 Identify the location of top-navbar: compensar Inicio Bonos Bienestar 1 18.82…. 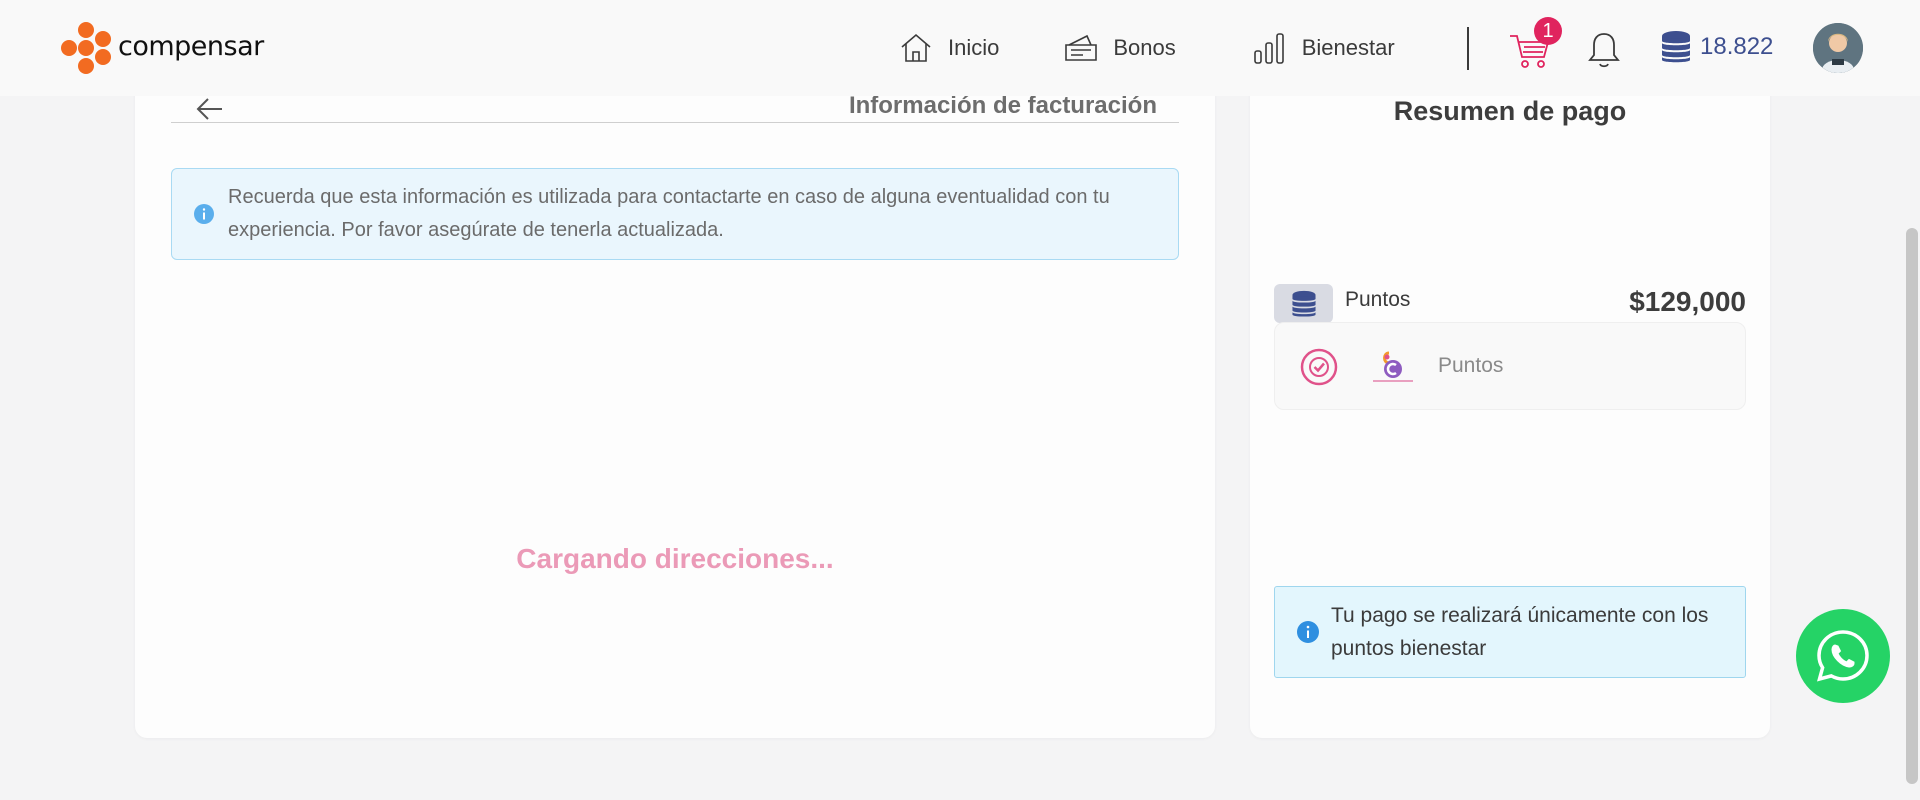
(960, 48).